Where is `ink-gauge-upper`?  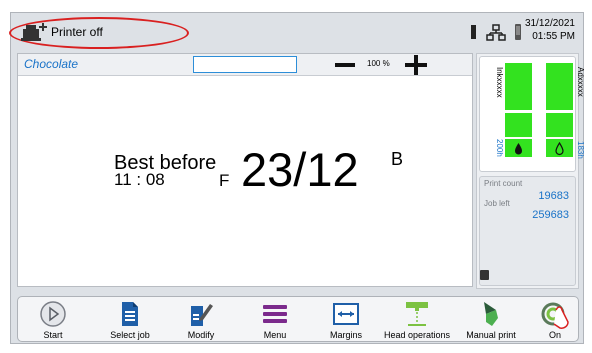
ink-gauge-upper is located at coordinates (518, 86).